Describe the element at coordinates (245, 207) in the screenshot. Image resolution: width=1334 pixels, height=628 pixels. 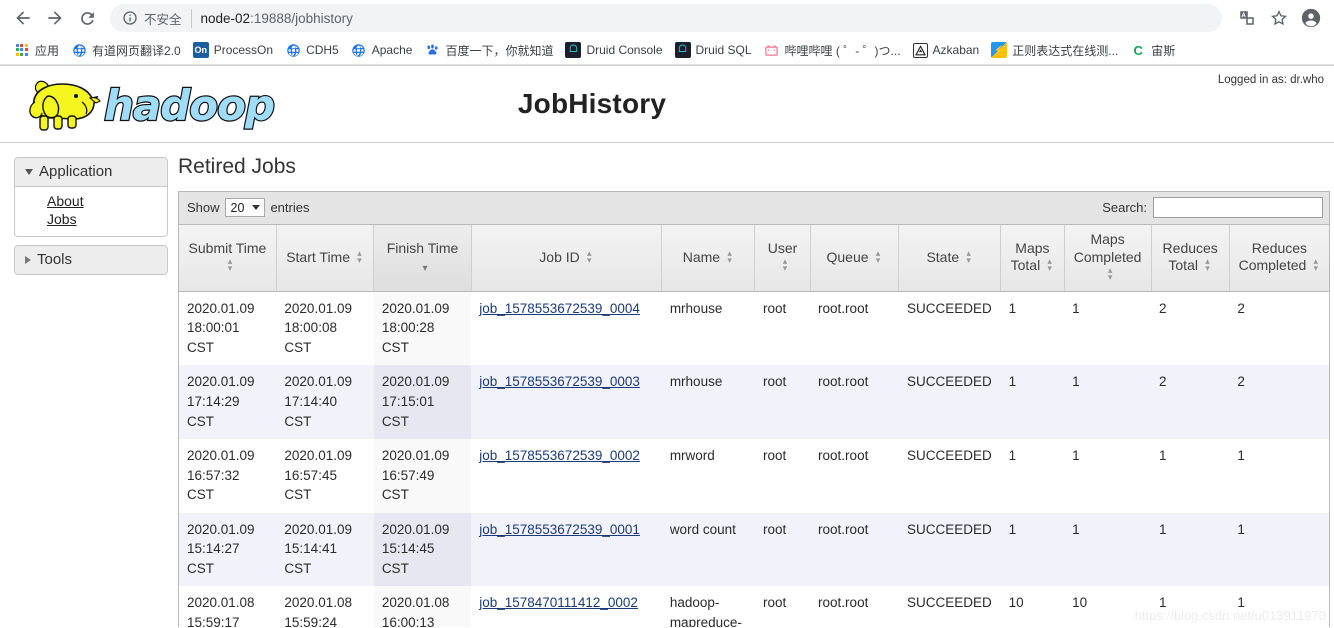
I see `entries-per-page-select: 20` at that location.